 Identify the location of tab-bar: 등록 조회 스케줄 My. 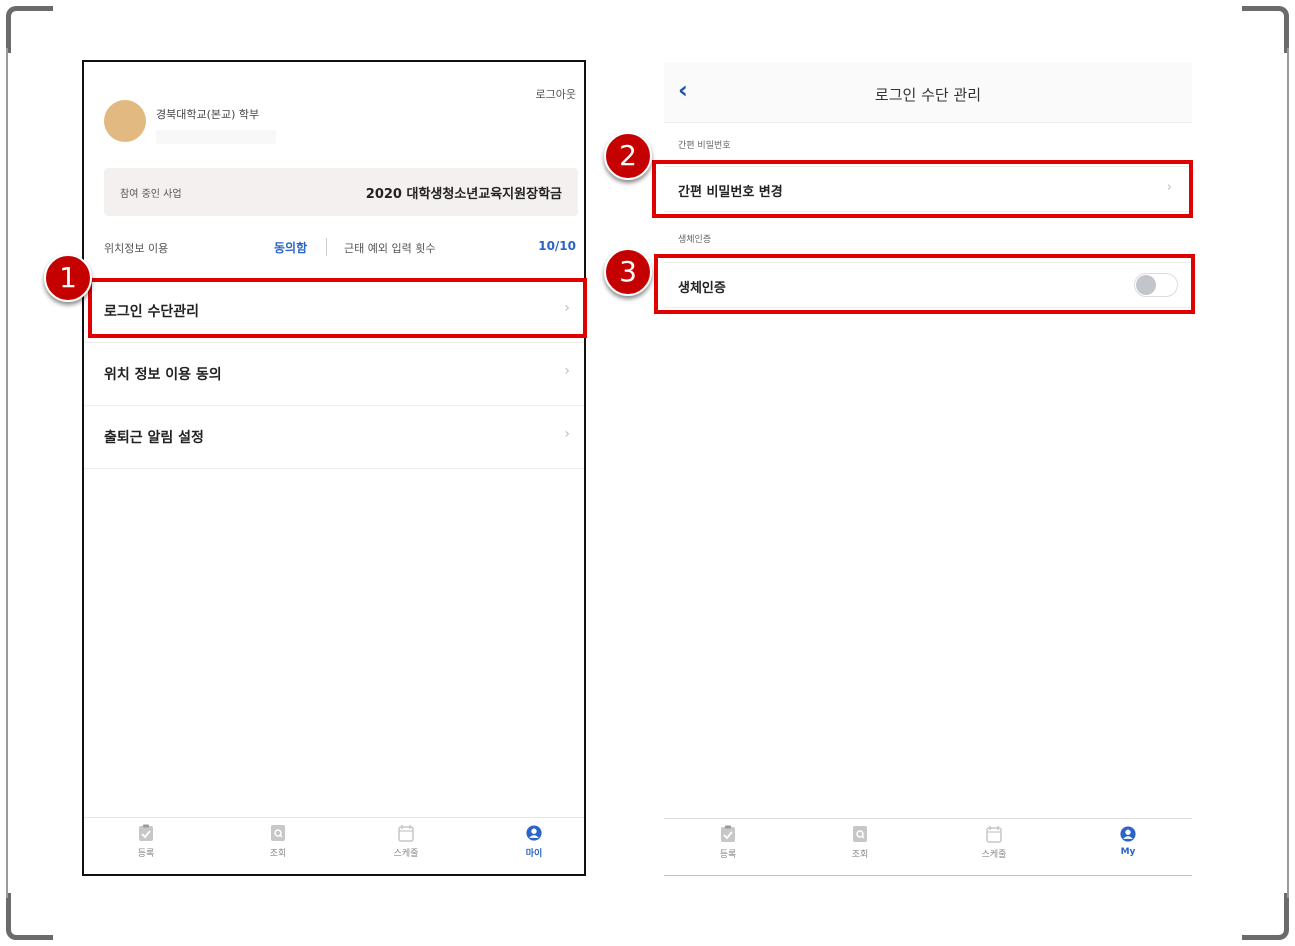
(928, 847).